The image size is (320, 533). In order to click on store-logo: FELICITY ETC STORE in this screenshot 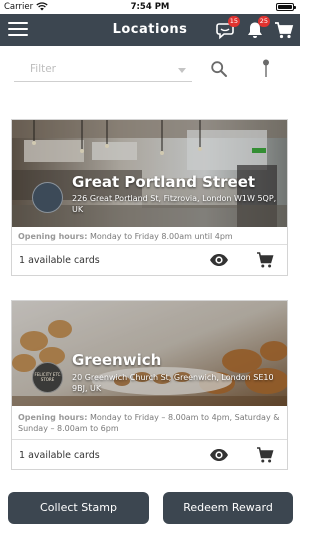, I will do `click(47, 377)`.